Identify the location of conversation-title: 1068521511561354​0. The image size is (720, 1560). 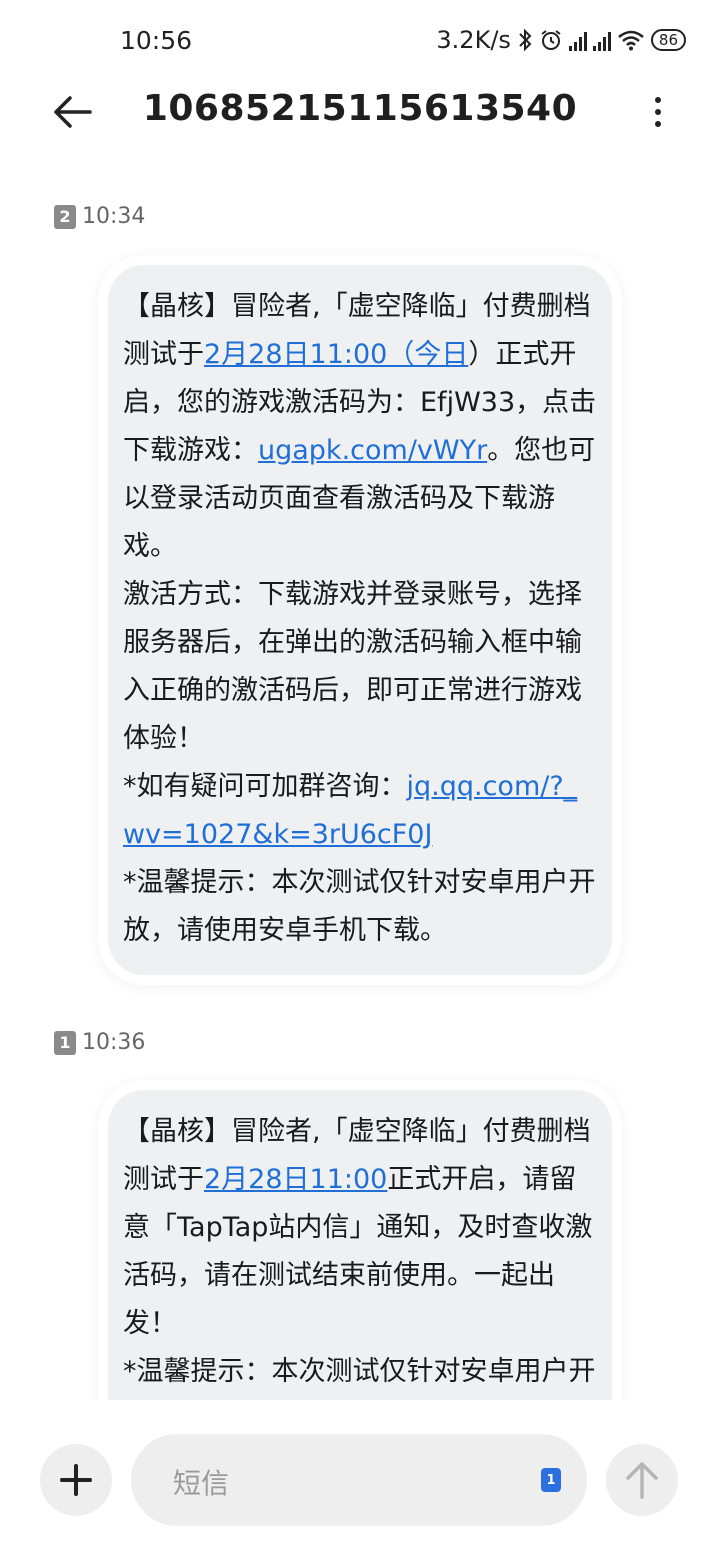
(360, 108).